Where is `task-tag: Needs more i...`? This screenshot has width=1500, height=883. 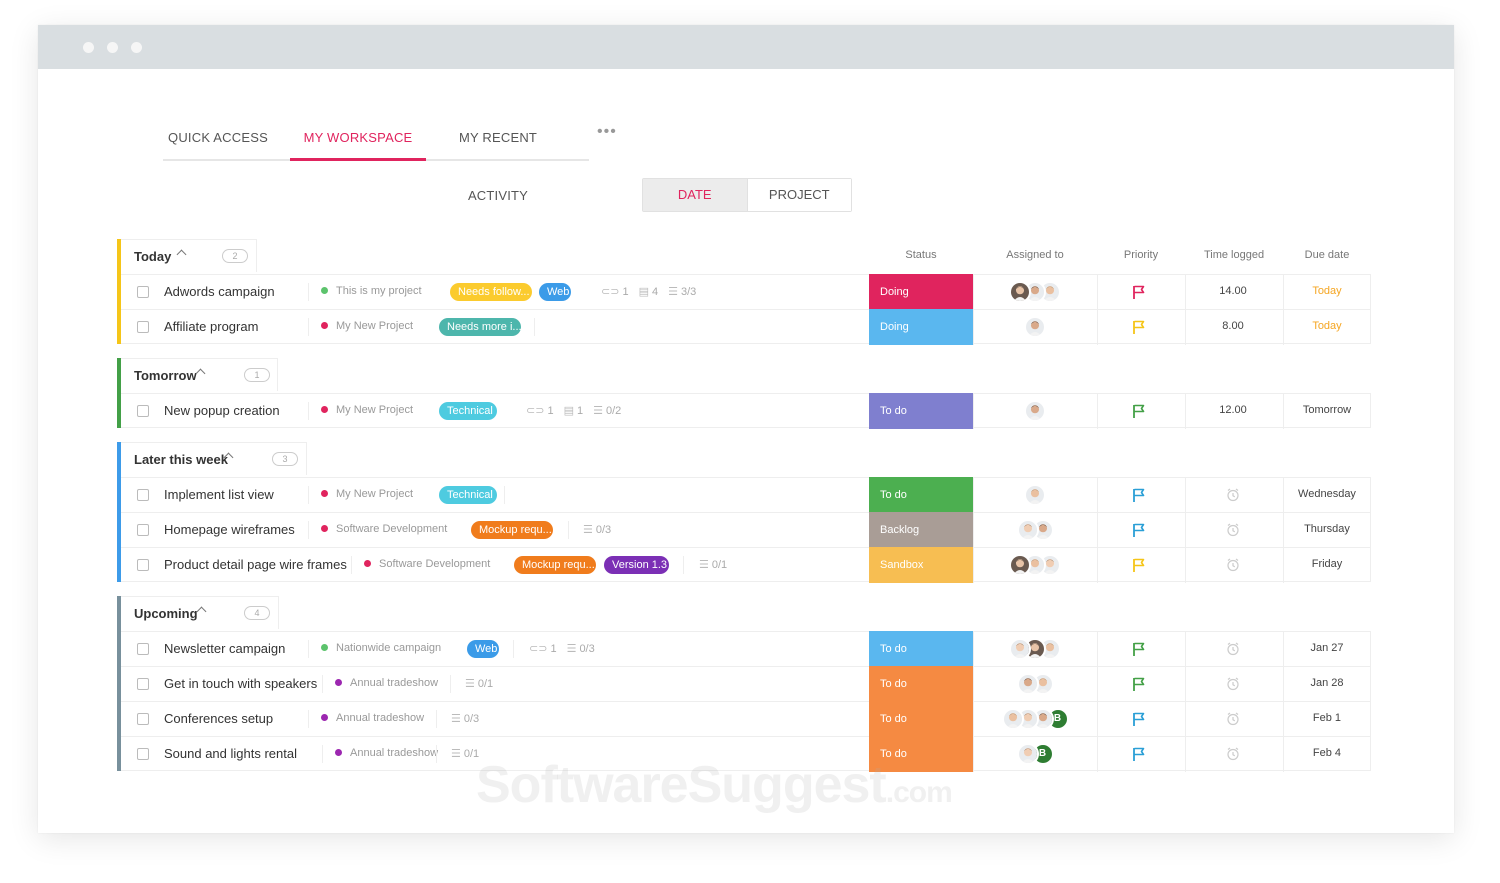
task-tag: Needs more i... is located at coordinates (480, 327).